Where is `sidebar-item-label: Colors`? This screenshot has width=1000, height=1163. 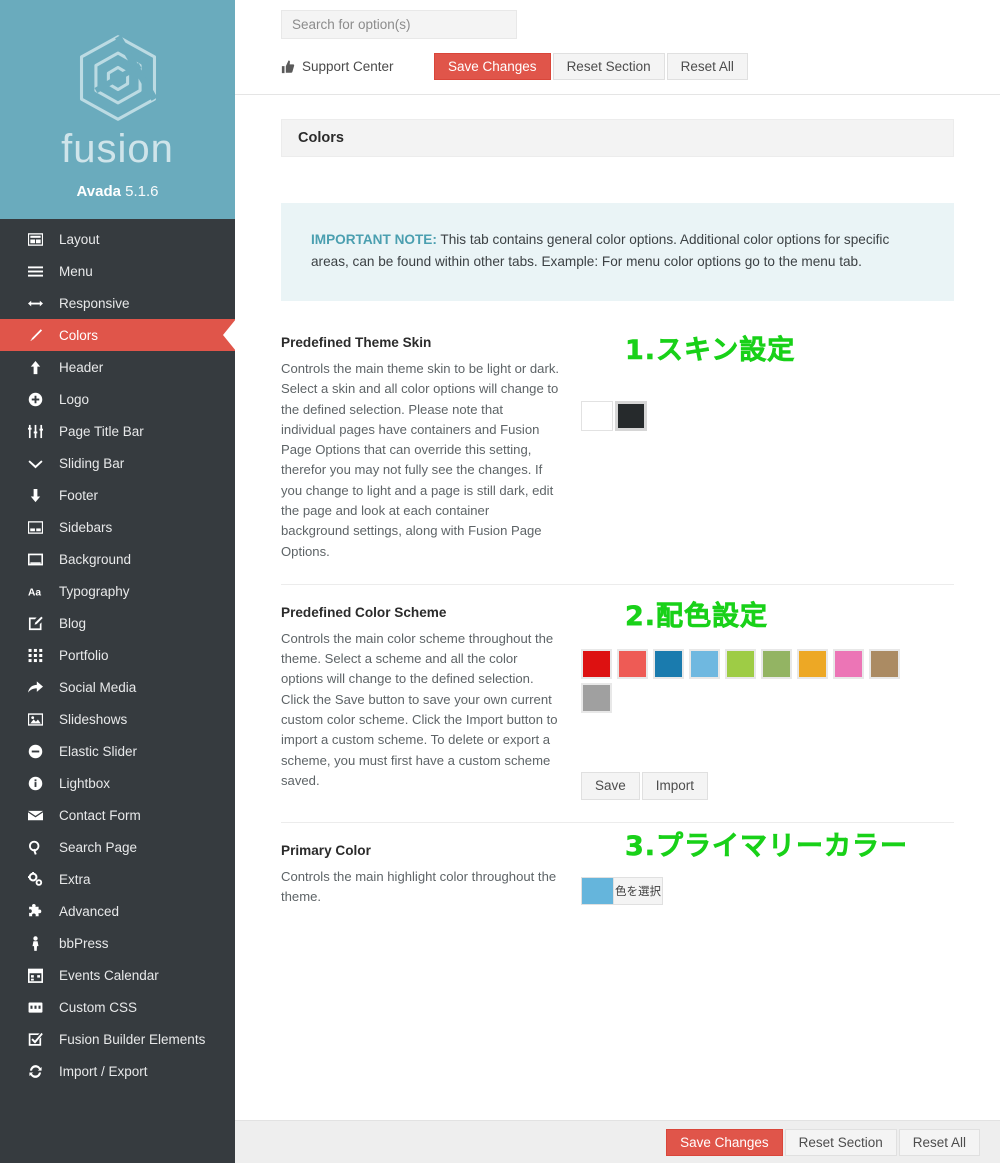
sidebar-item-label: Colors is located at coordinates (79, 335).